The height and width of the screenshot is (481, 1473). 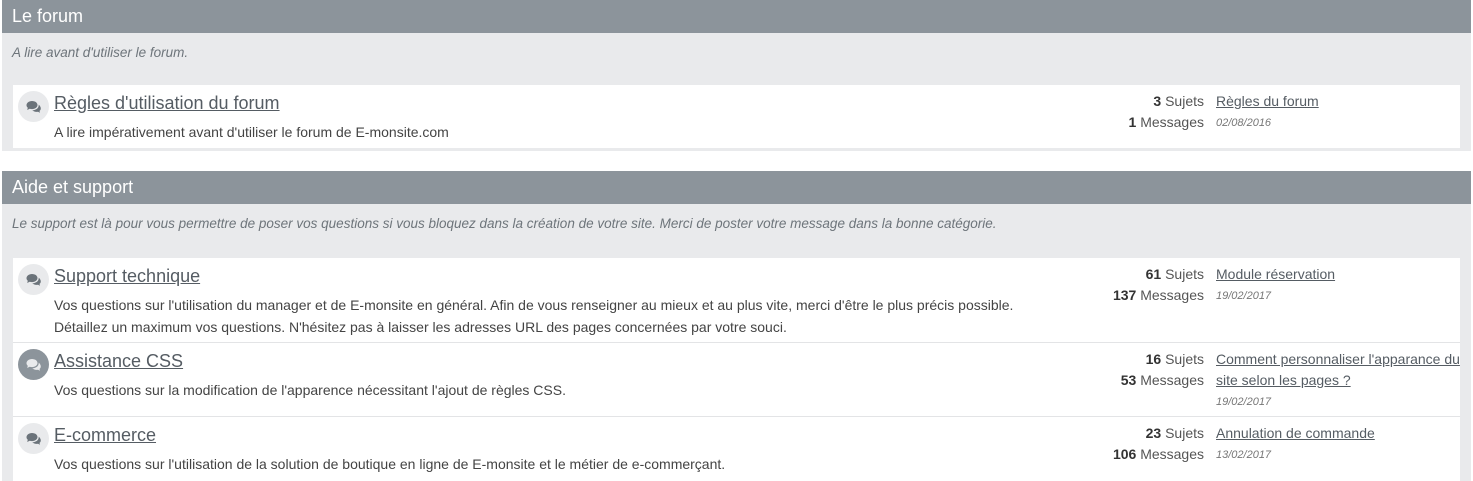 I want to click on last-post-link: Module réservation, so click(x=1275, y=274).